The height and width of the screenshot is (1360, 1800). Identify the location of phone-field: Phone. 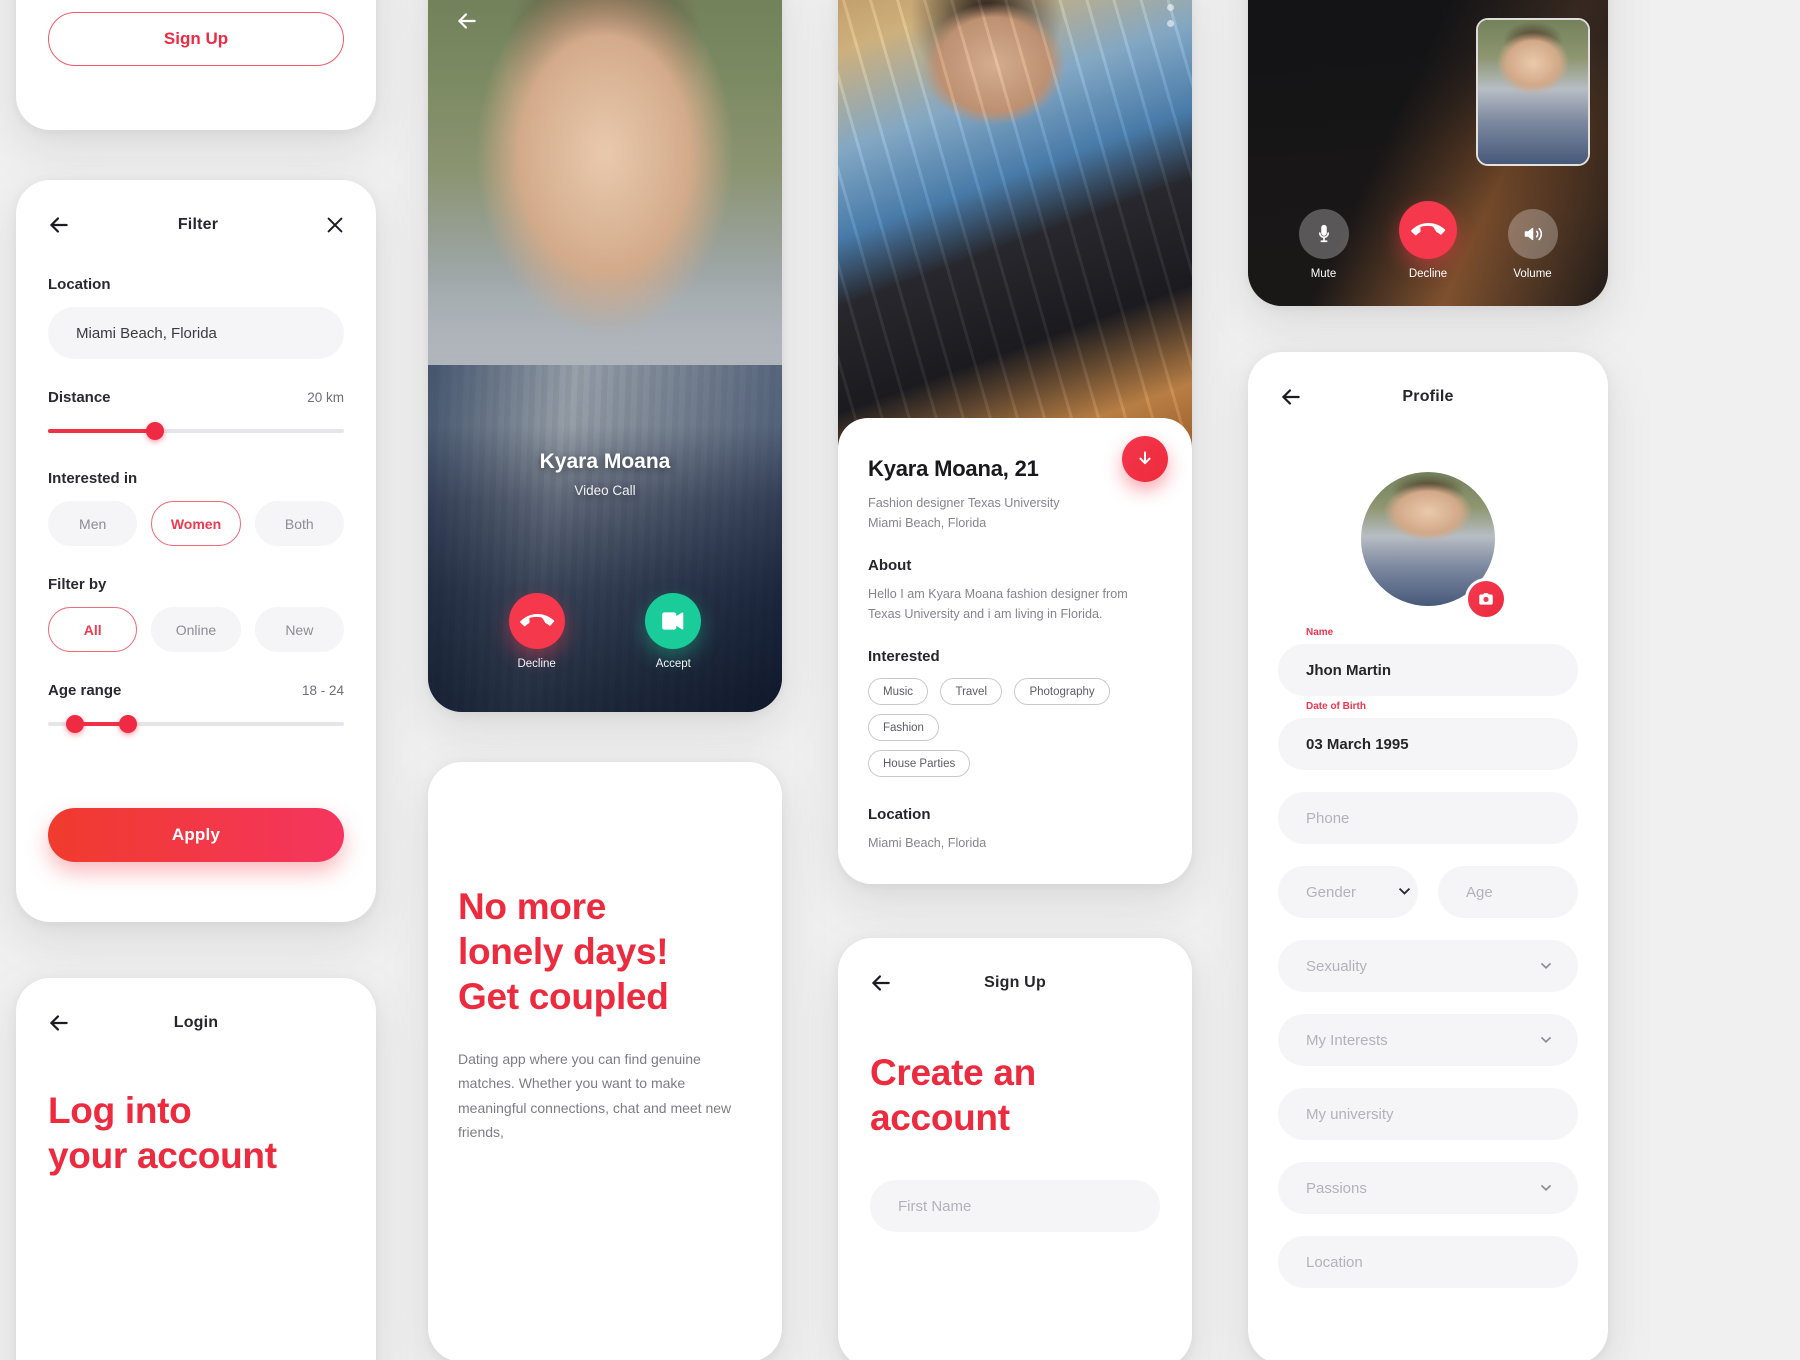
(1428, 818).